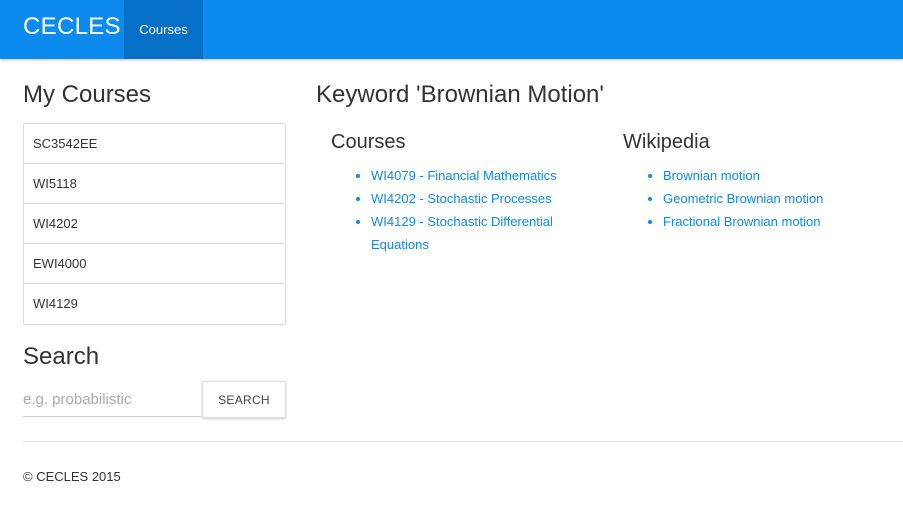 The height and width of the screenshot is (522, 903). Describe the element at coordinates (154, 264) in the screenshot. I see `course-list-item: EWI4000` at that location.